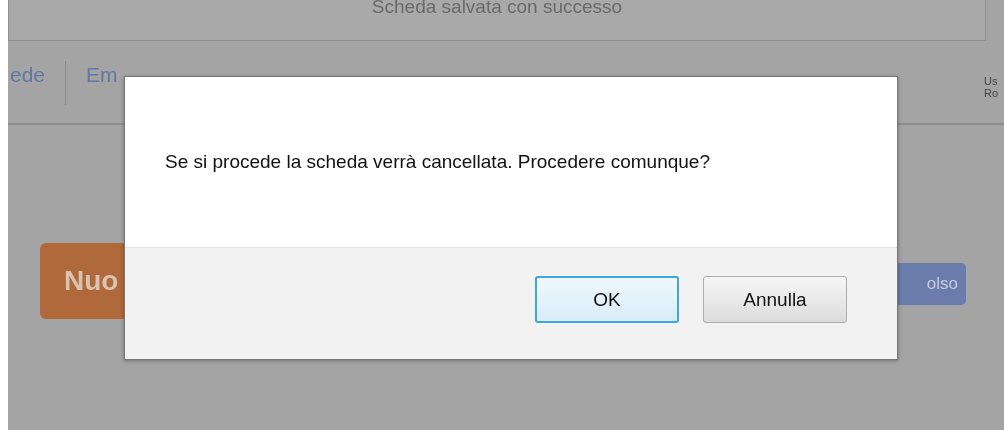 Image resolution: width=1004 pixels, height=430 pixels. What do you see at coordinates (992, 93) in the screenshot?
I see `user-info-text: Ro` at bounding box center [992, 93].